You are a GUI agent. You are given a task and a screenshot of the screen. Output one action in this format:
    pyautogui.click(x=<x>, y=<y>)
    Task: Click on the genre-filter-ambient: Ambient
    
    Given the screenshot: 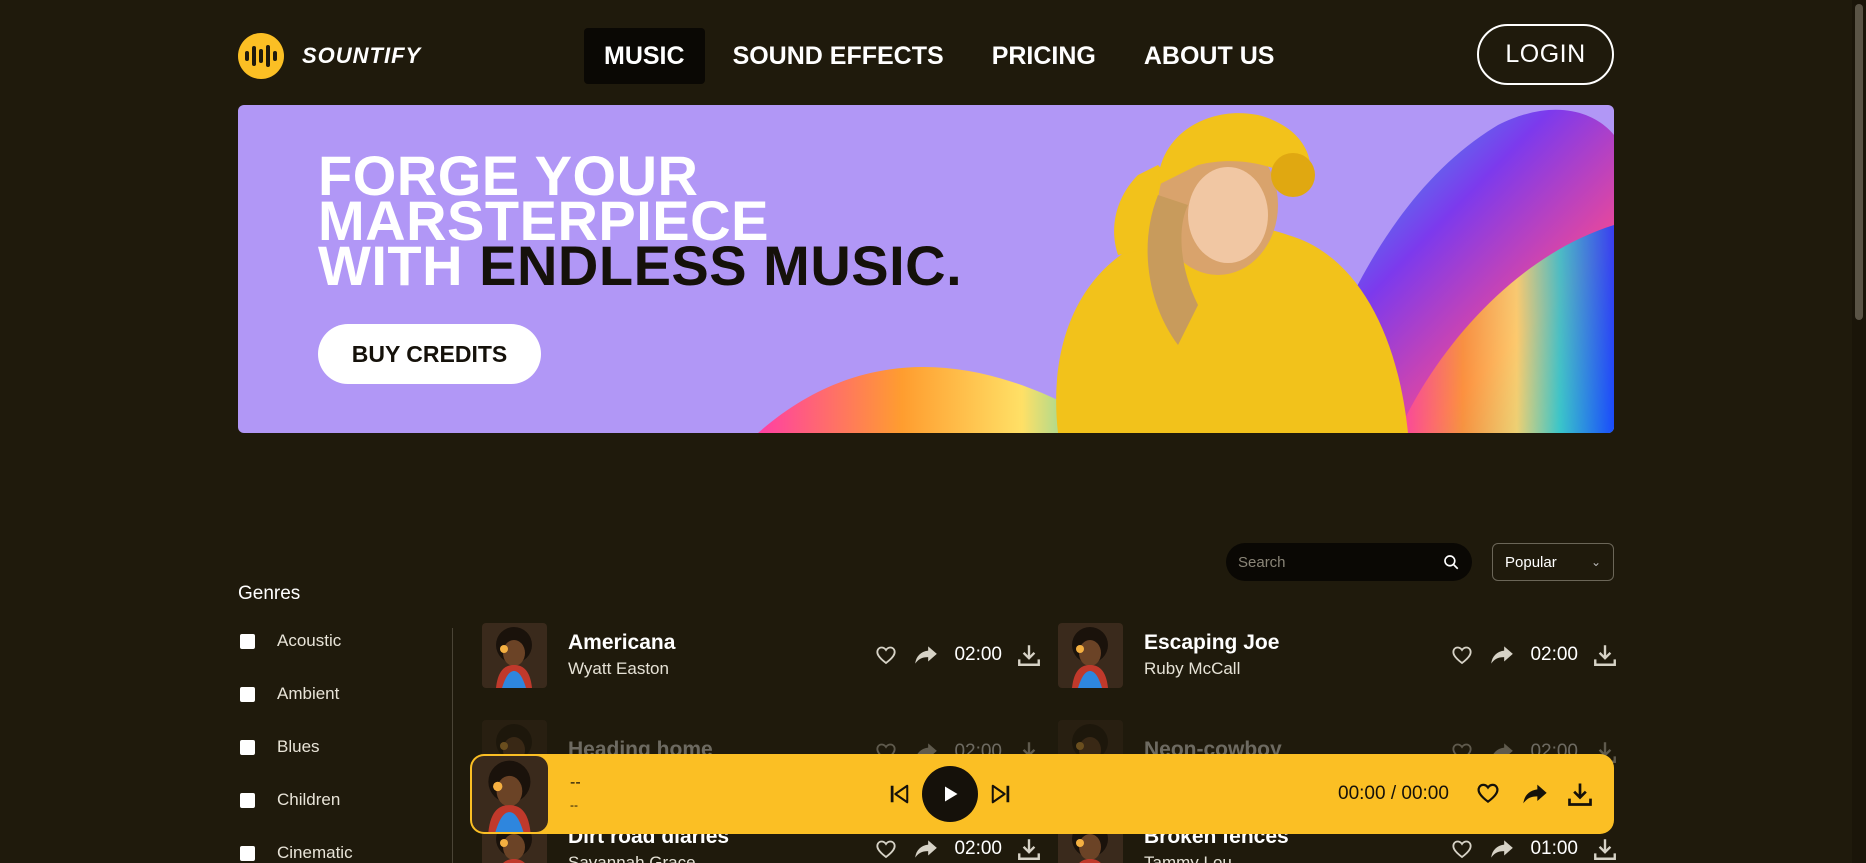 What is the action you would take?
    pyautogui.click(x=289, y=694)
    